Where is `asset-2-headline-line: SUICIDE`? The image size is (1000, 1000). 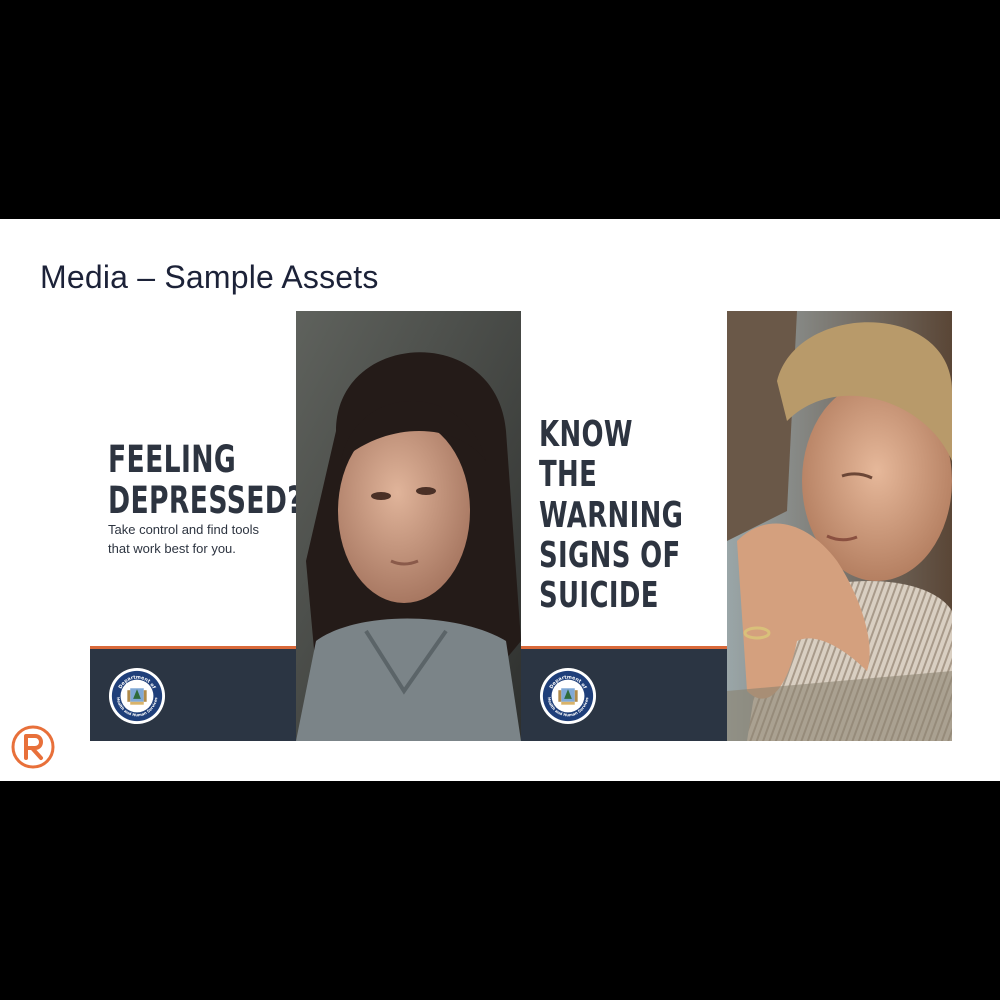 asset-2-headline-line: SUICIDE is located at coordinates (599, 596).